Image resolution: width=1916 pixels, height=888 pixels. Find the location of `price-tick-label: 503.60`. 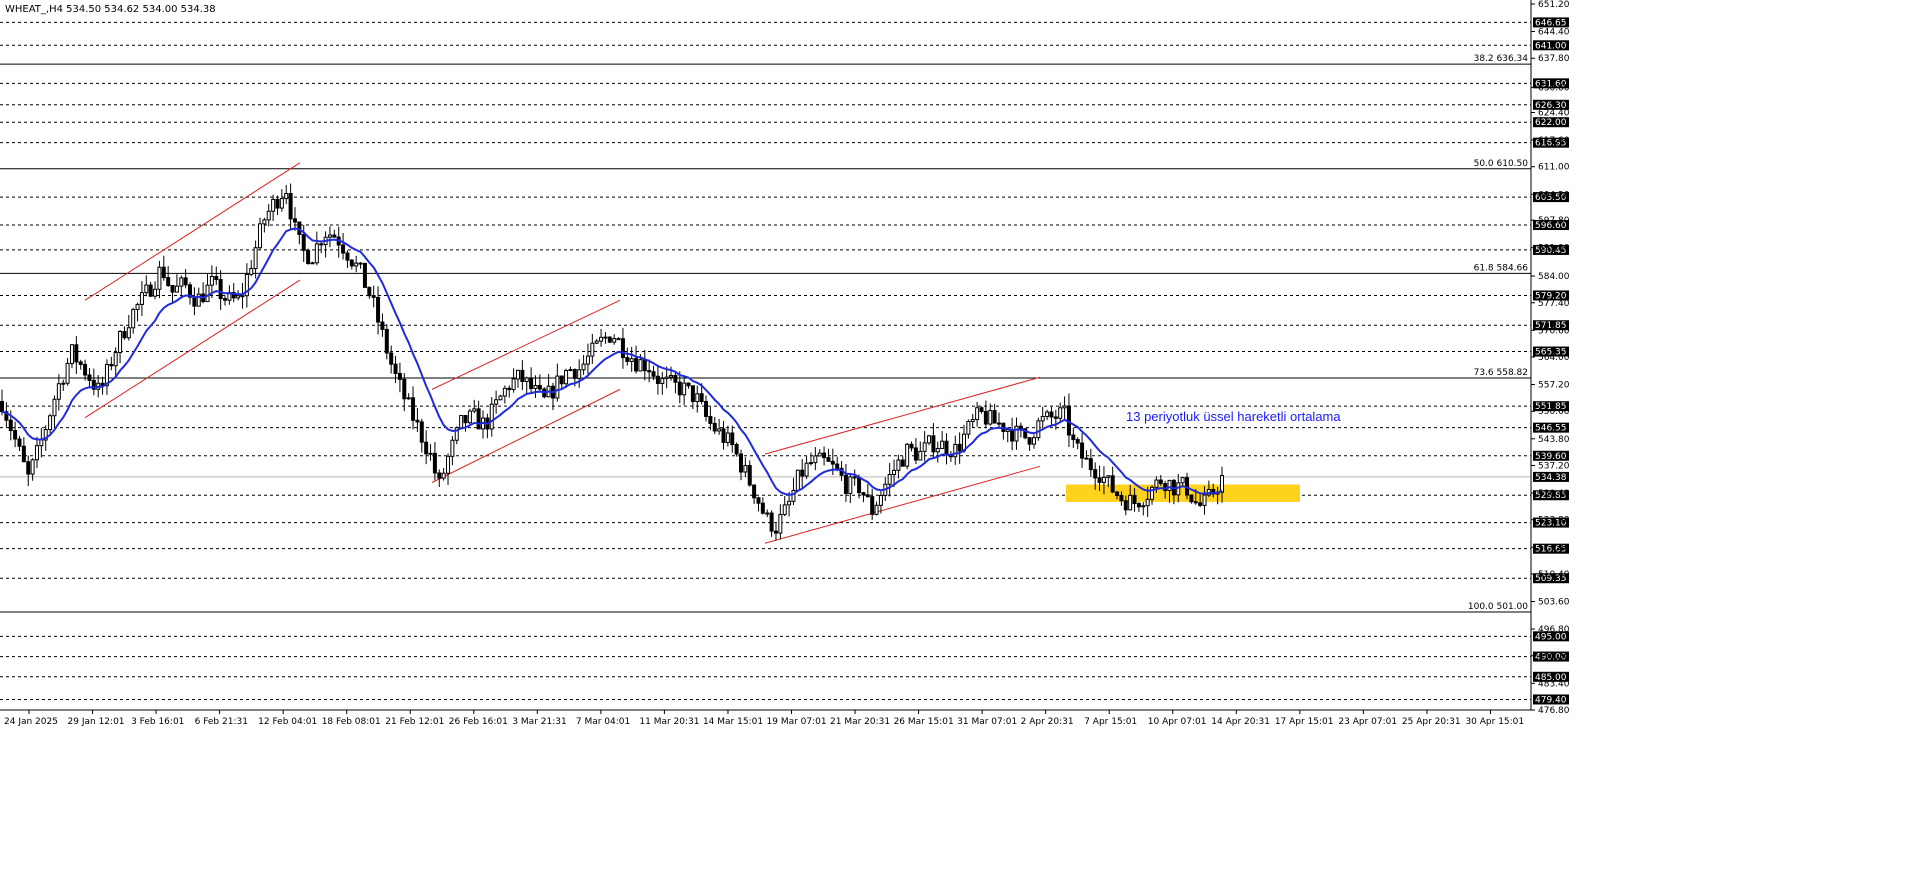

price-tick-label: 503.60 is located at coordinates (1554, 603).